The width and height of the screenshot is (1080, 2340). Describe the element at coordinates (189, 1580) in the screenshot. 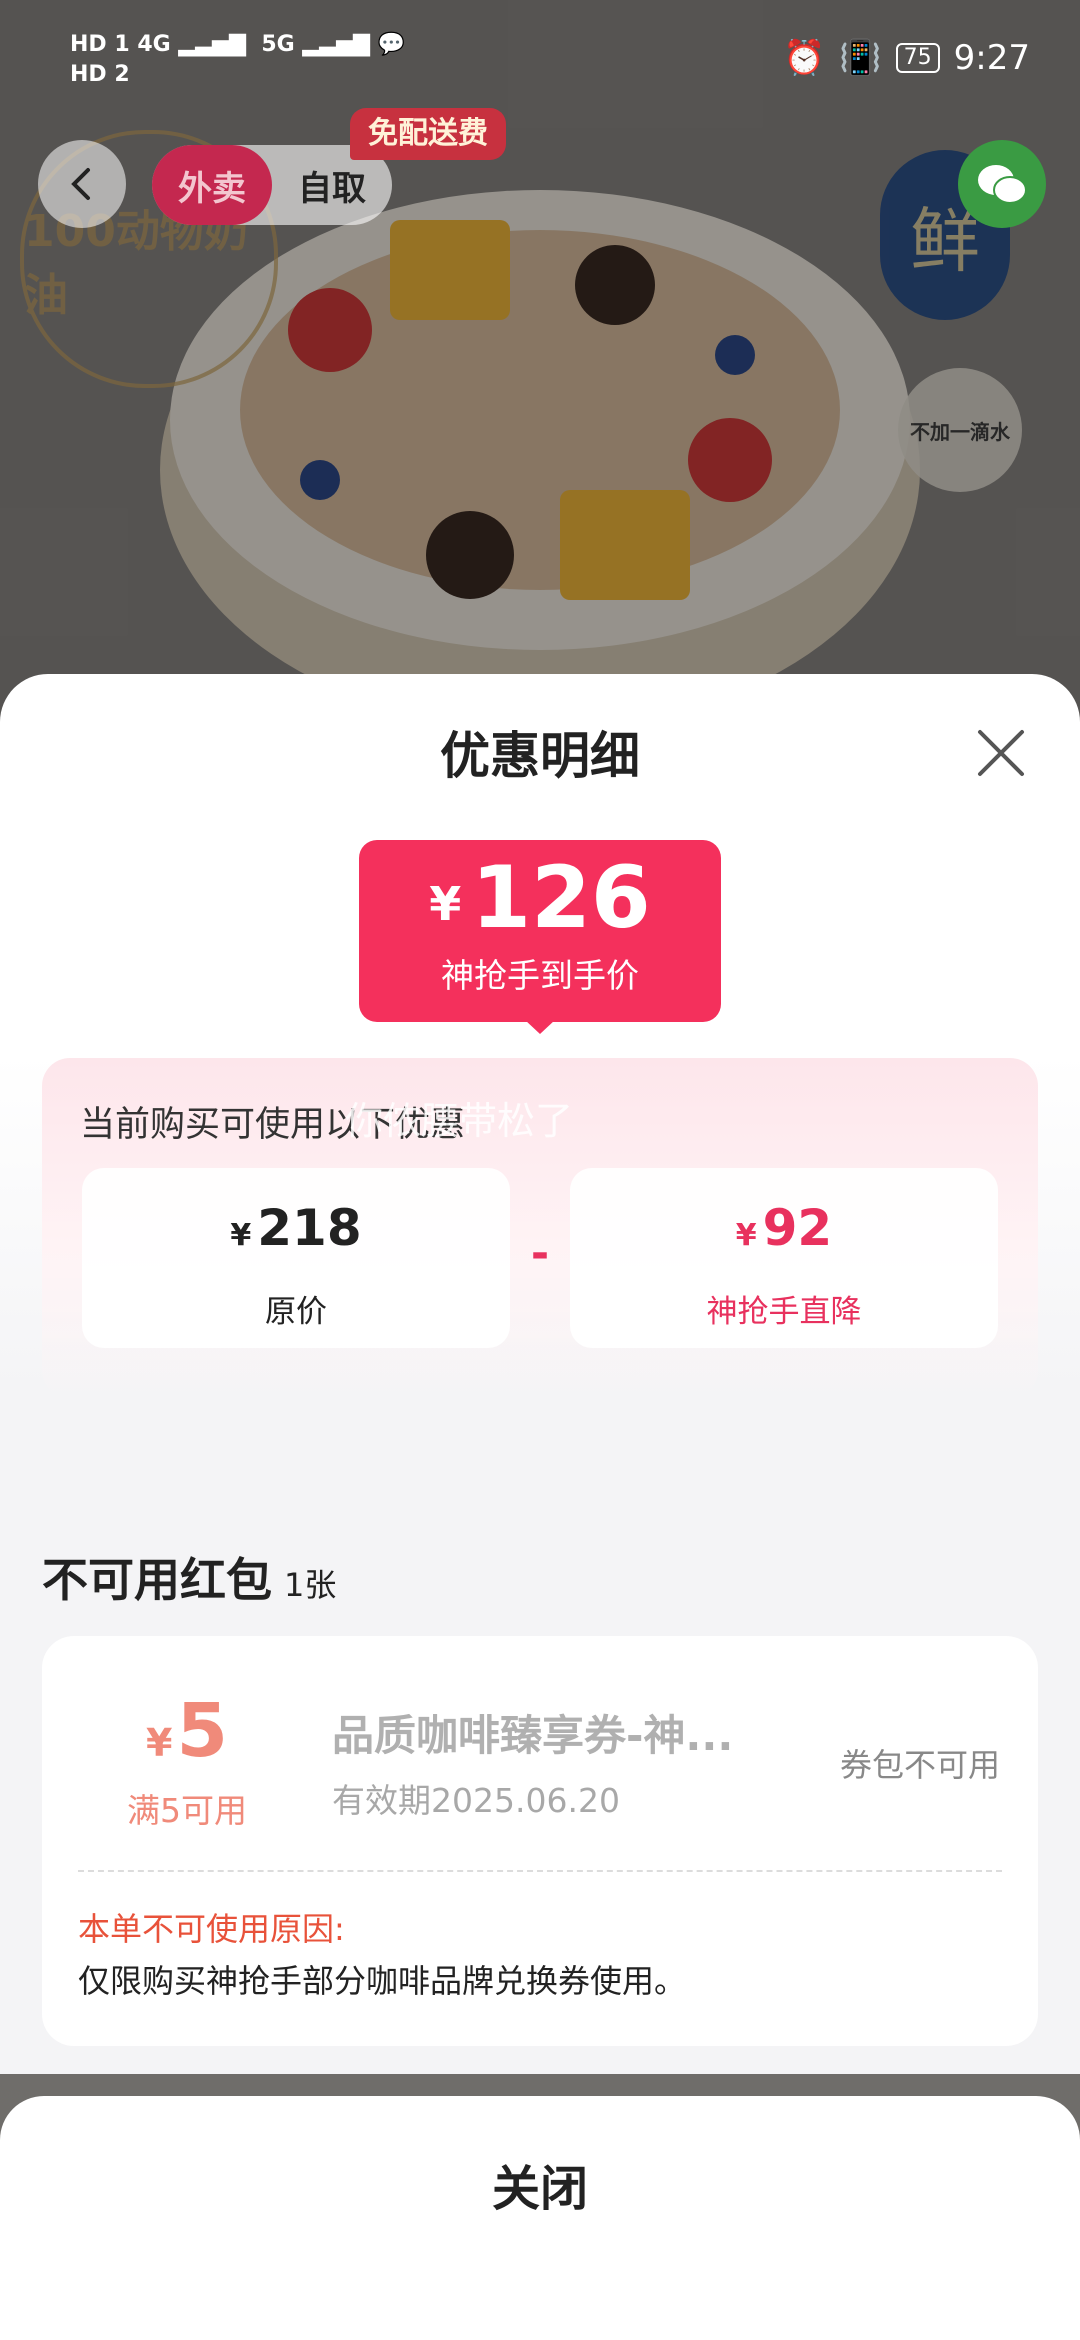

I see `unusable-coupons-title: 不可用红包 1张` at that location.